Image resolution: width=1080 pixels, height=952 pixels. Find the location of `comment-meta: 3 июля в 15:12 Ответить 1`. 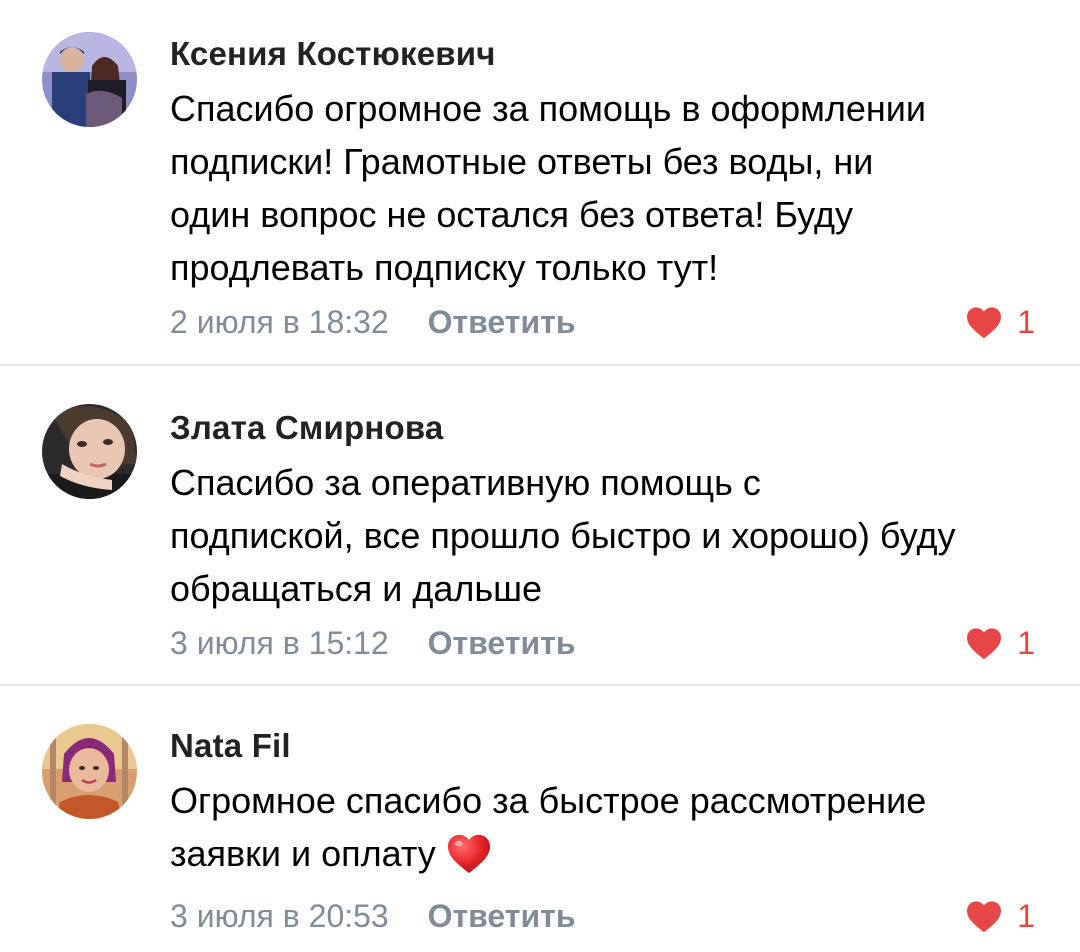

comment-meta: 3 июля в 15:12 Ответить 1 is located at coordinates (605, 643).